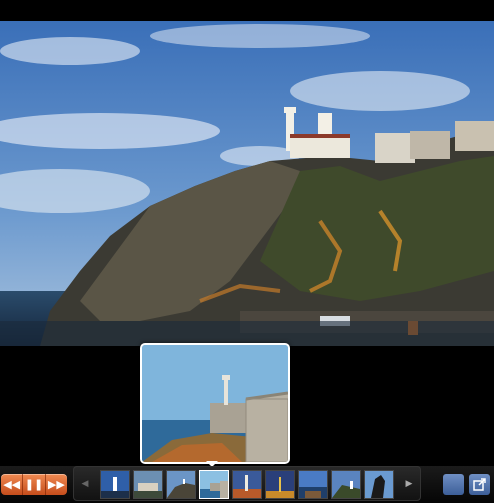 The image size is (494, 503). I want to click on thumbnail-strip: ◀ ▶, so click(247, 483).